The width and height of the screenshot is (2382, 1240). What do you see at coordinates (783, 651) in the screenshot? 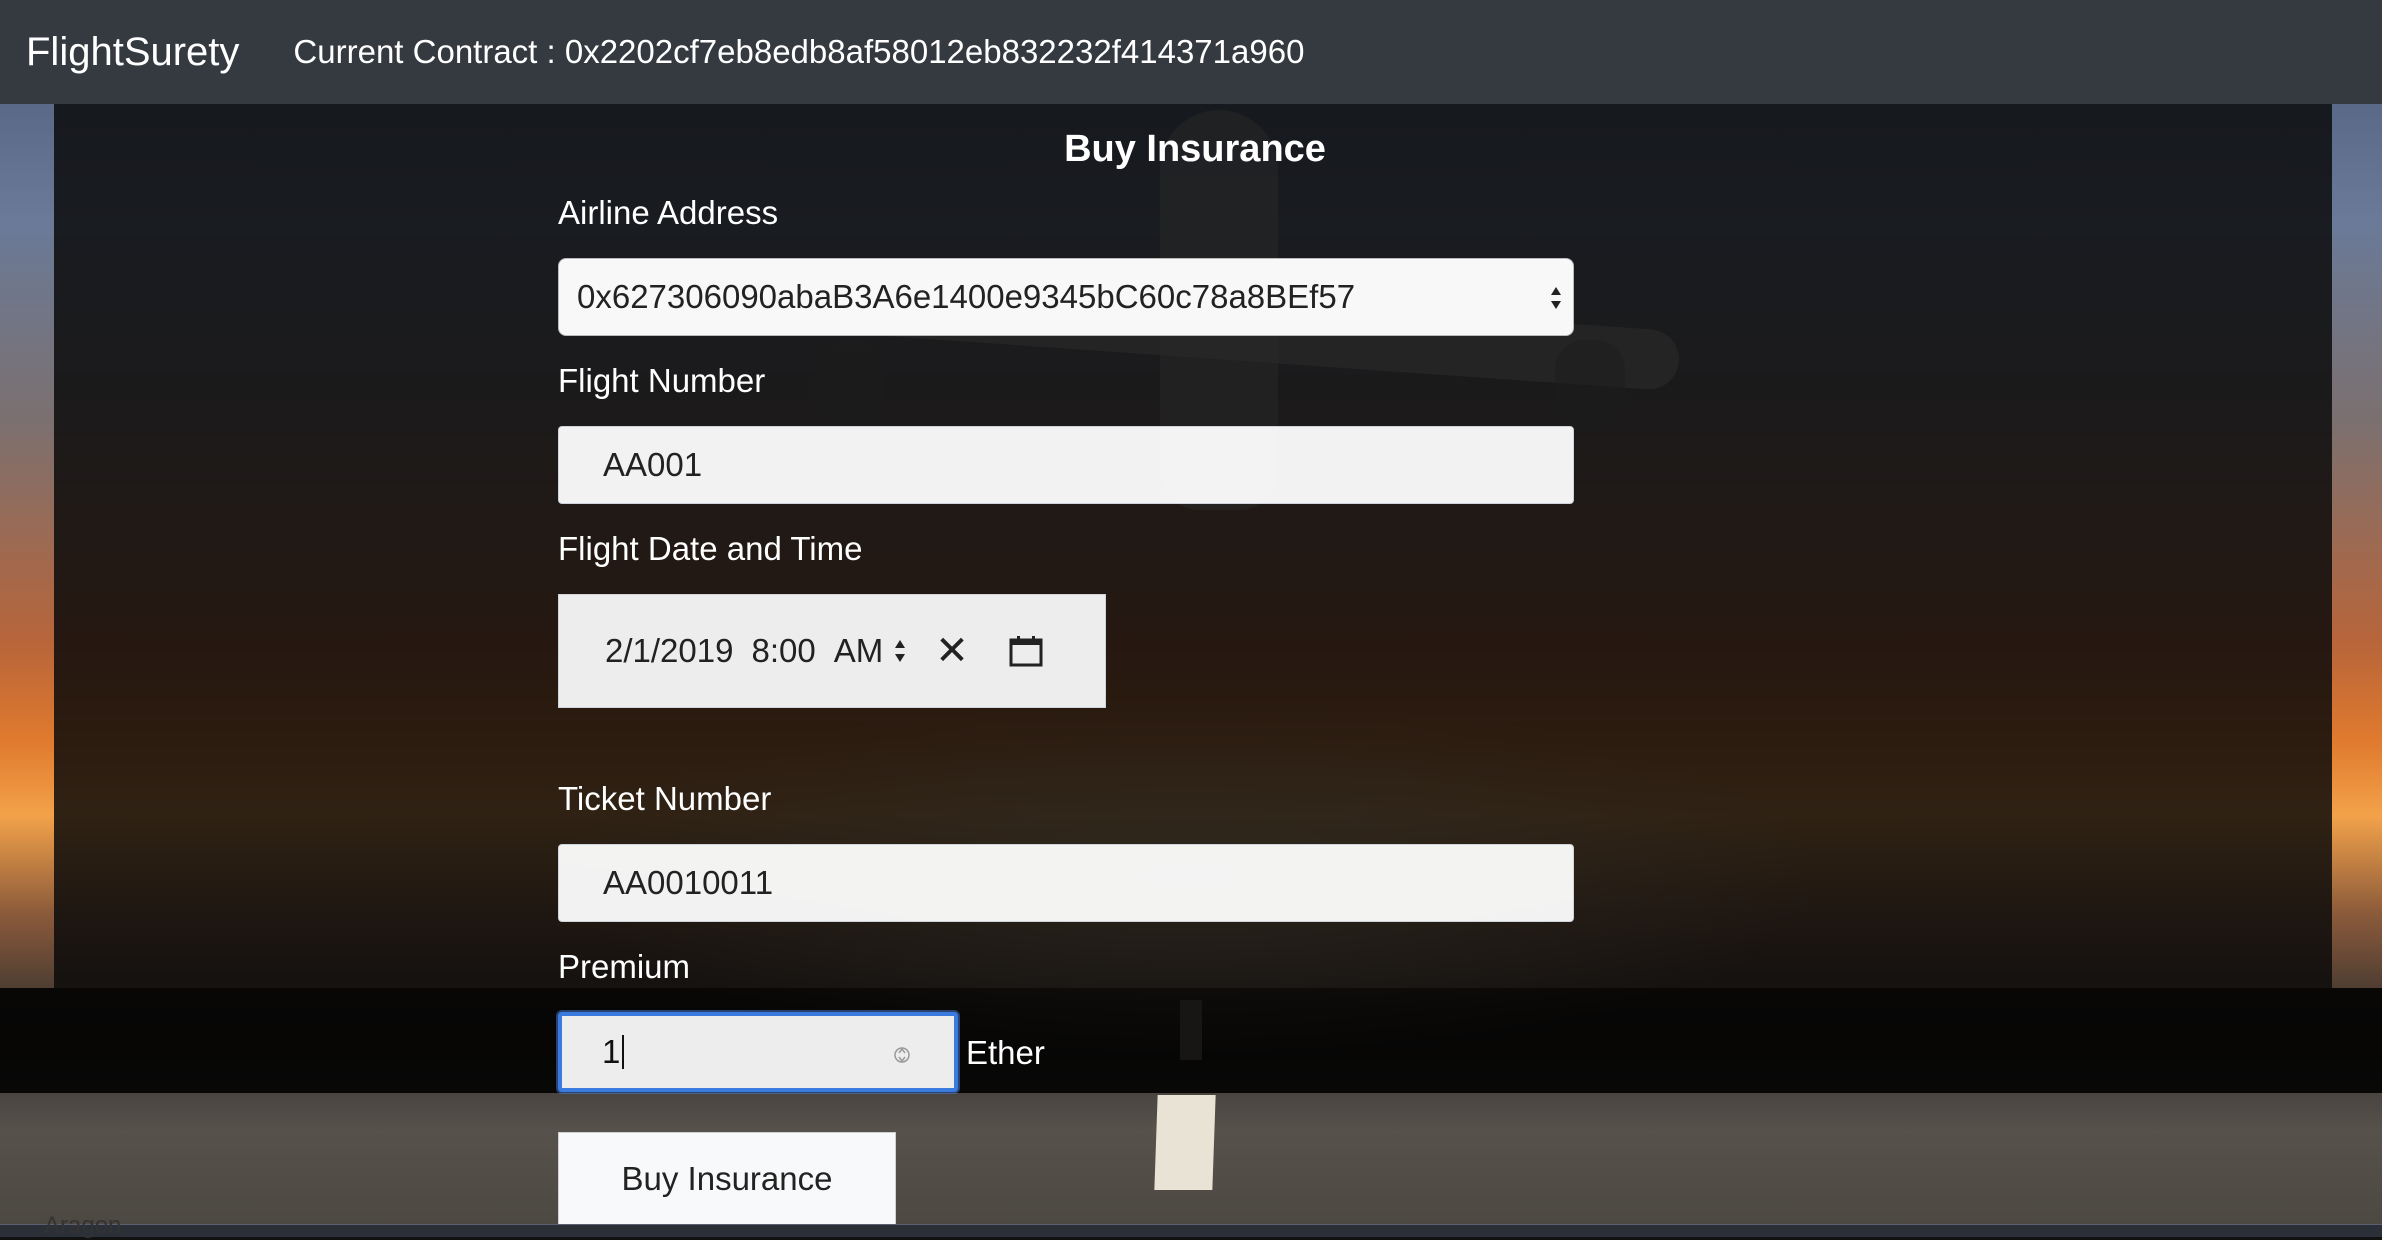
I see `time-segment: 8:00` at bounding box center [783, 651].